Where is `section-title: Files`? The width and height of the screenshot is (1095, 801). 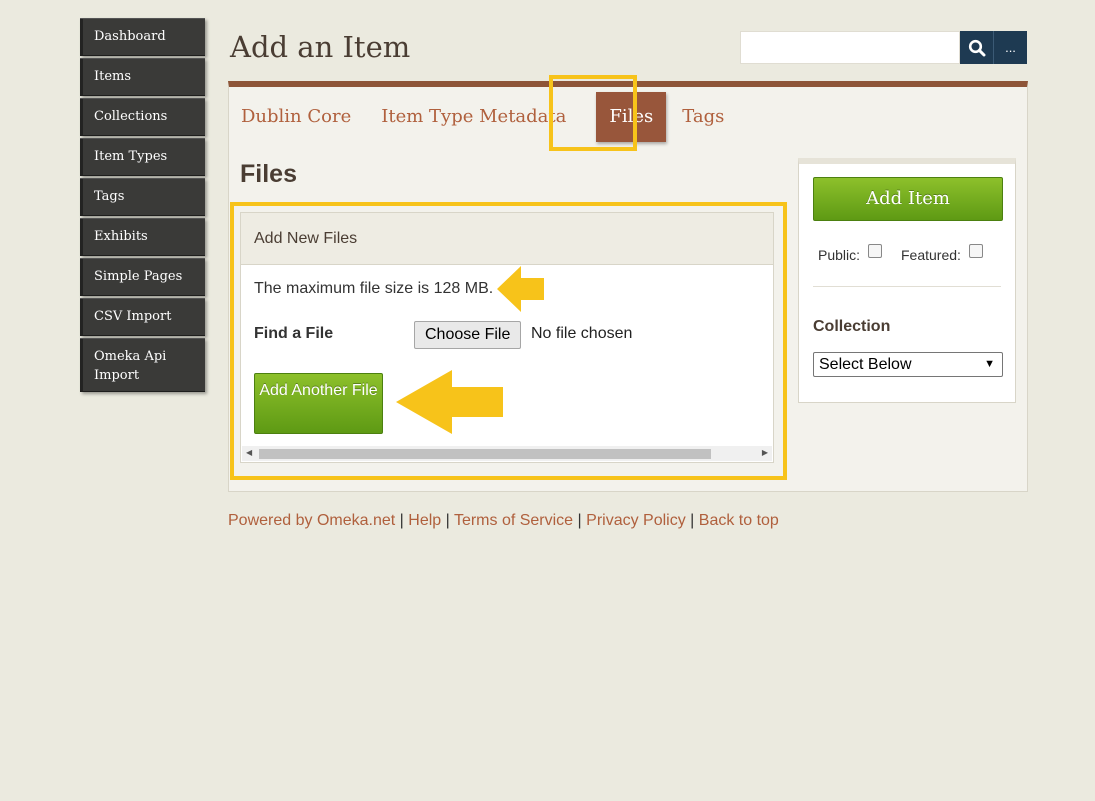 section-title: Files is located at coordinates (268, 174).